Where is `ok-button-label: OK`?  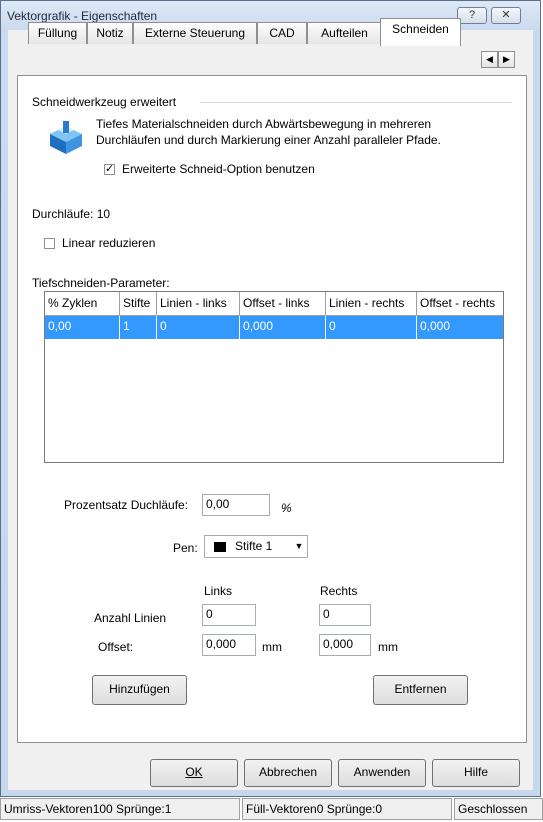
ok-button-label: OK is located at coordinates (194, 772).